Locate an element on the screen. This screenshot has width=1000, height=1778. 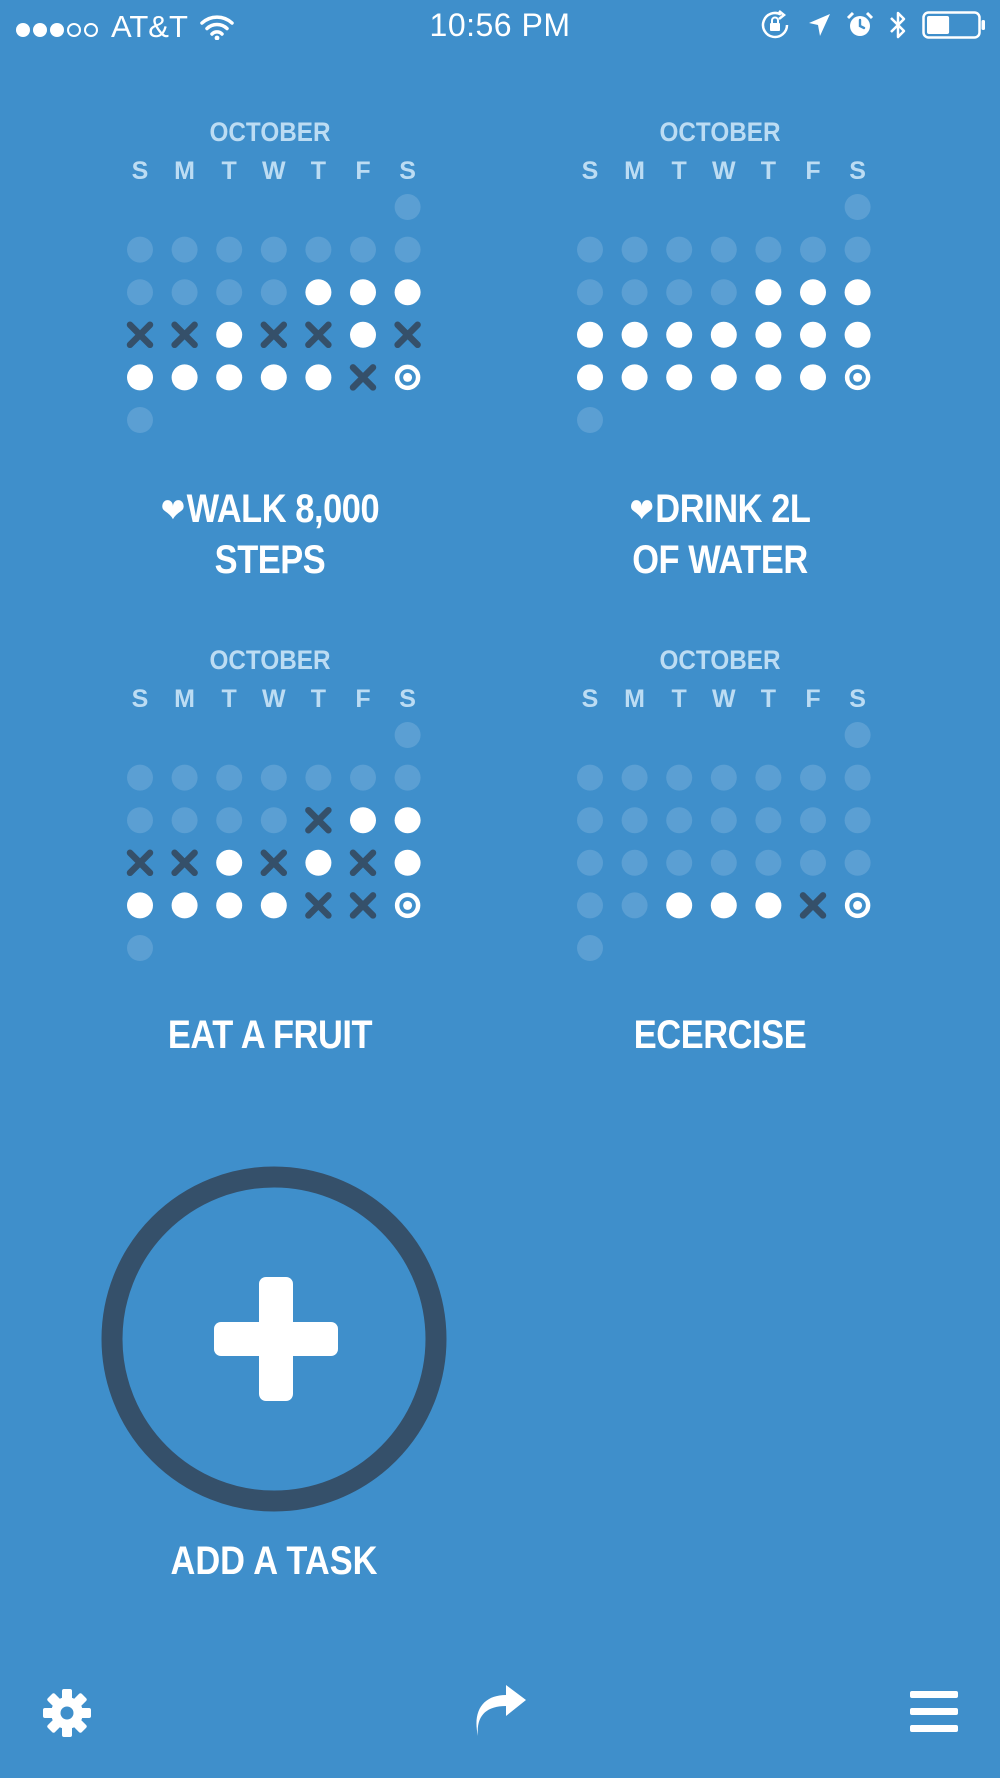
day-25-done is located at coordinates (679, 377).